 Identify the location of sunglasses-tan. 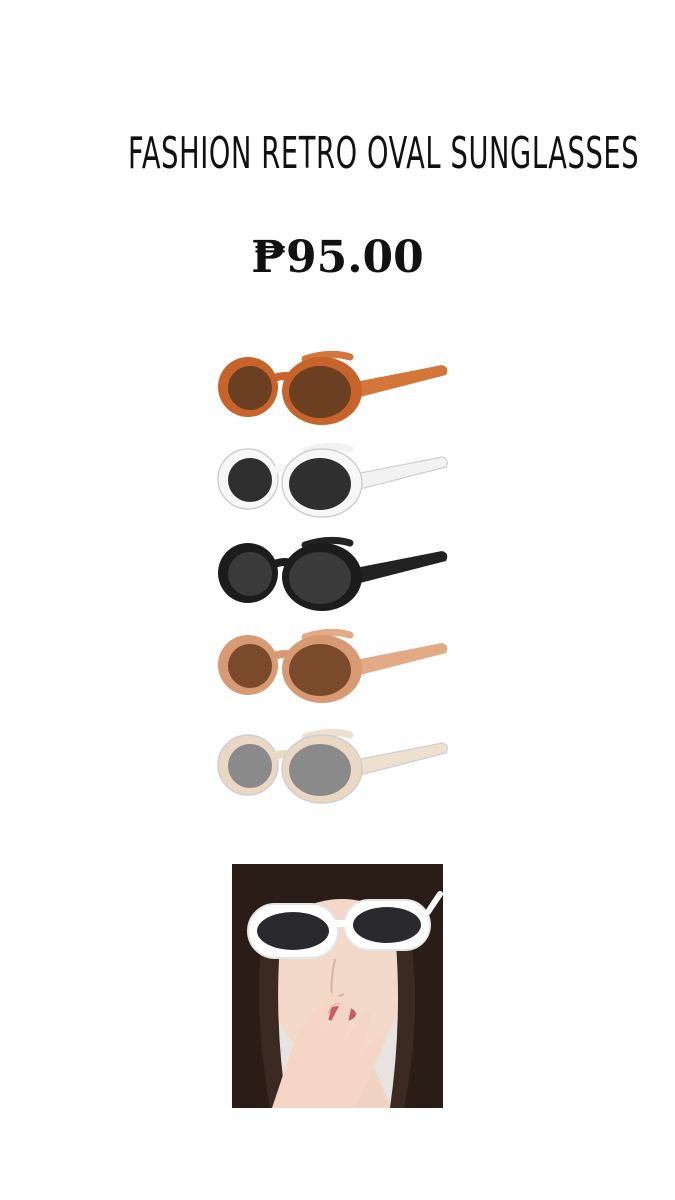
(335, 668).